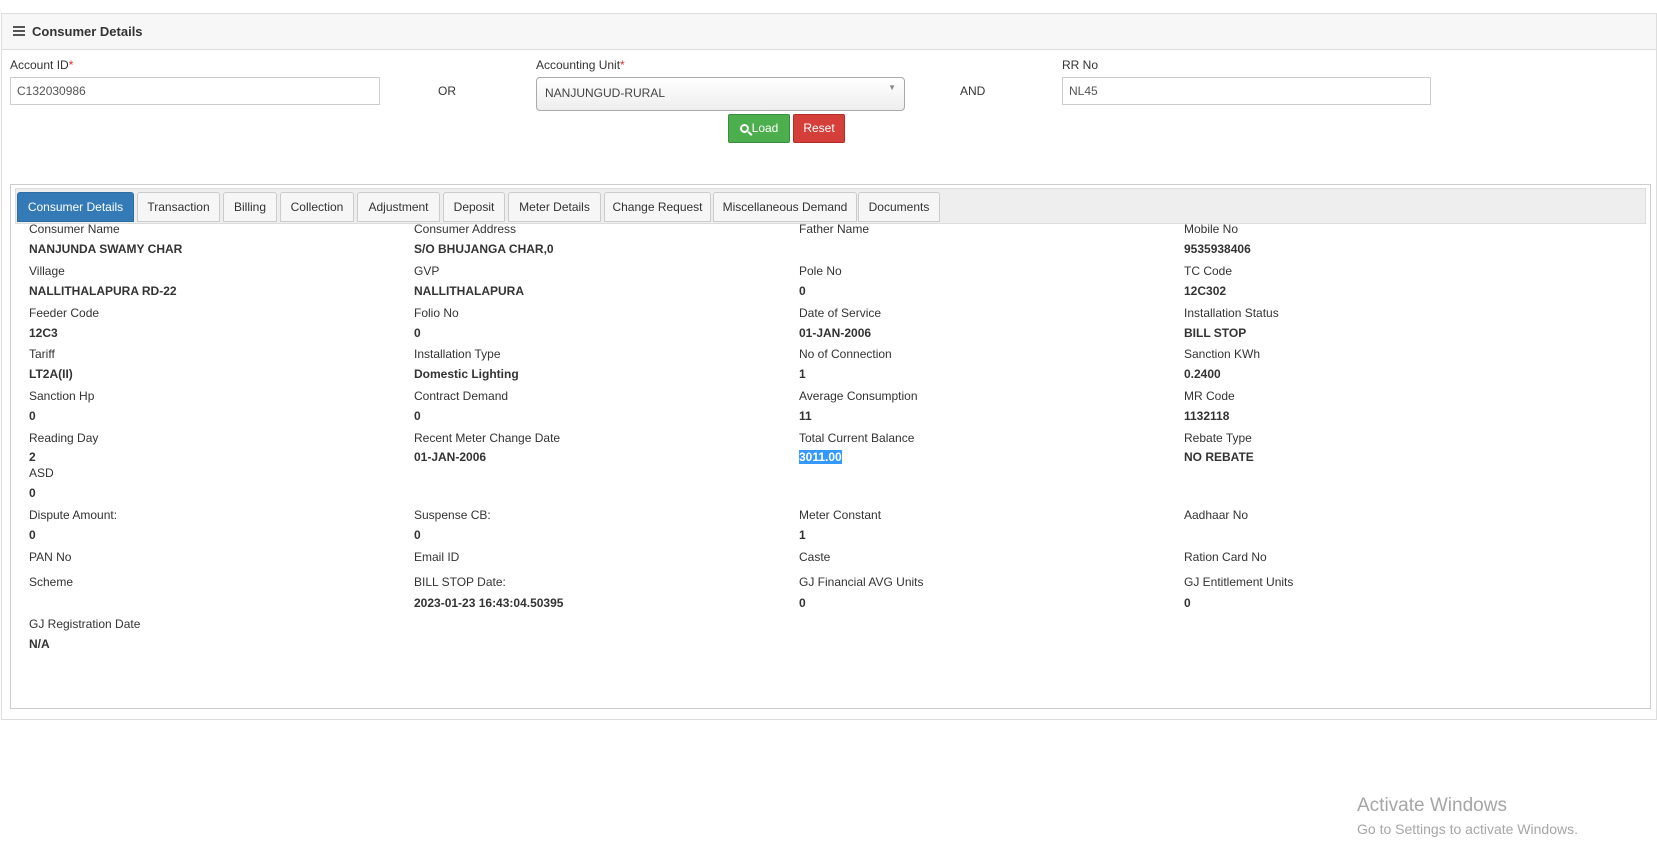 Image resolution: width=1657 pixels, height=866 pixels. What do you see at coordinates (87, 31) in the screenshot?
I see `page-title: Consumer Details` at bounding box center [87, 31].